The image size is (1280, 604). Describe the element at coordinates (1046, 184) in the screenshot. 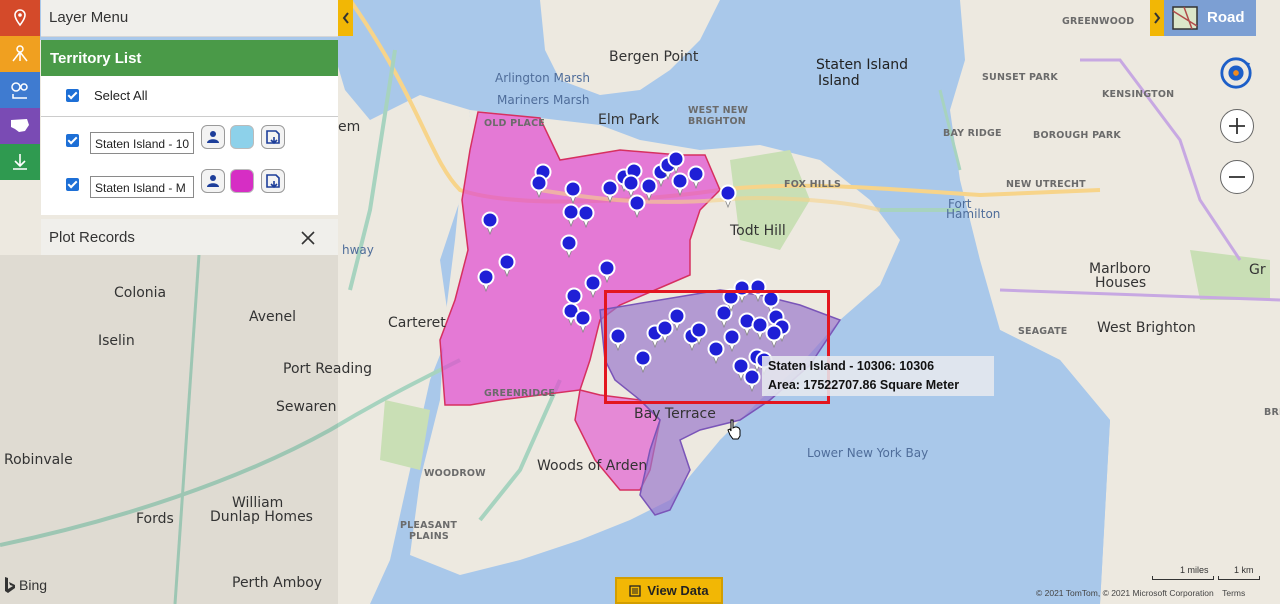

I see `map-label: NEW UTRECHT` at that location.